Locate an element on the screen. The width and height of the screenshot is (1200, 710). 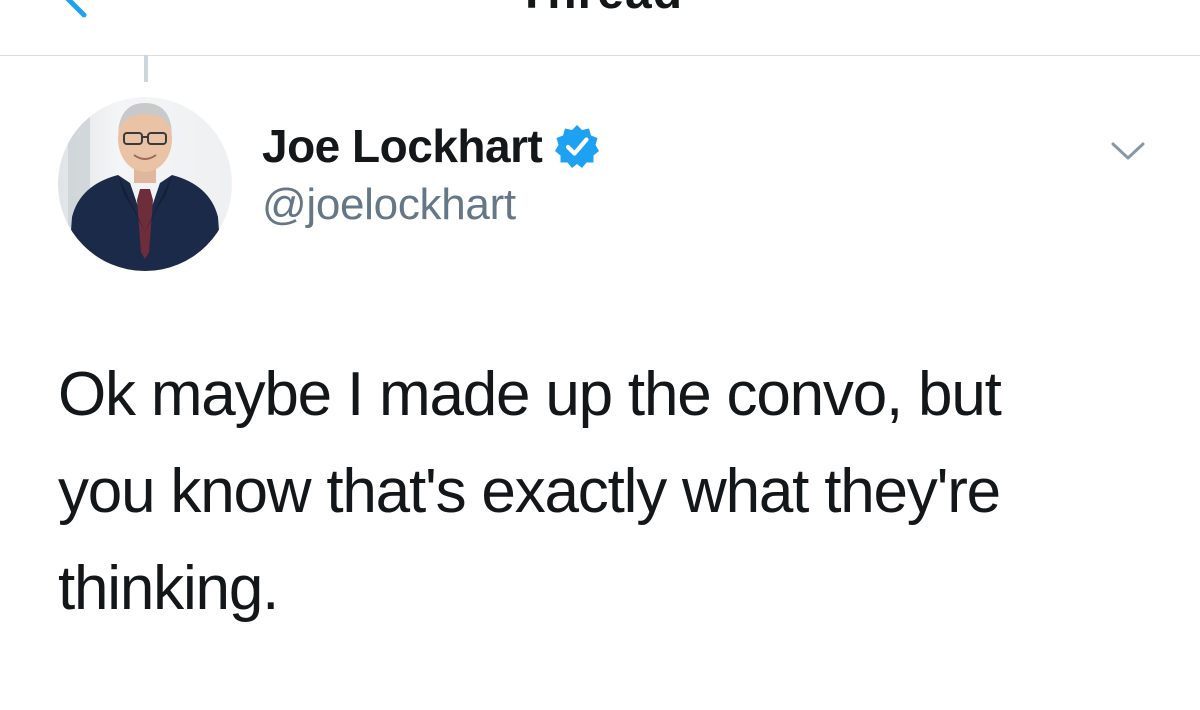
navigation-bar: Thread is located at coordinates (600, 28).